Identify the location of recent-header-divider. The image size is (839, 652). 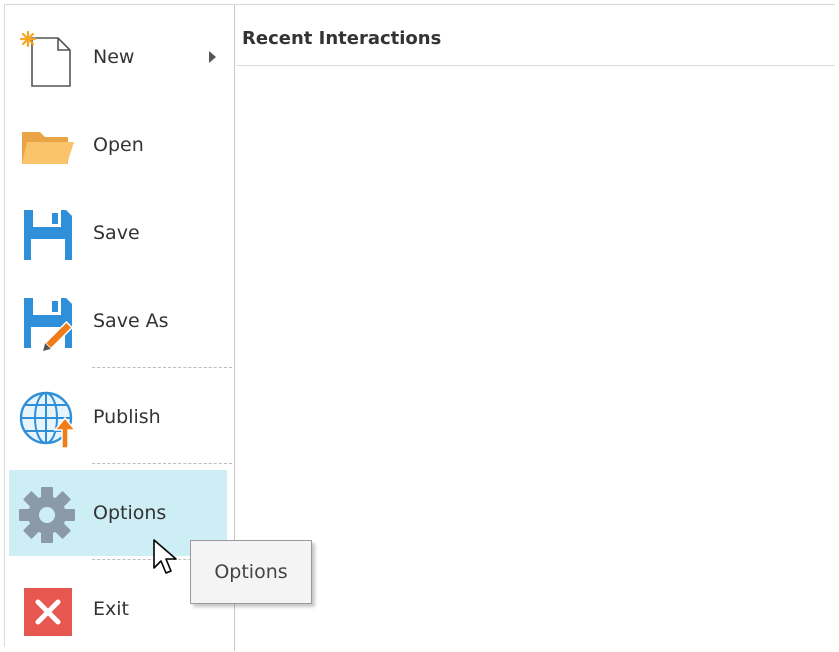
(535, 65).